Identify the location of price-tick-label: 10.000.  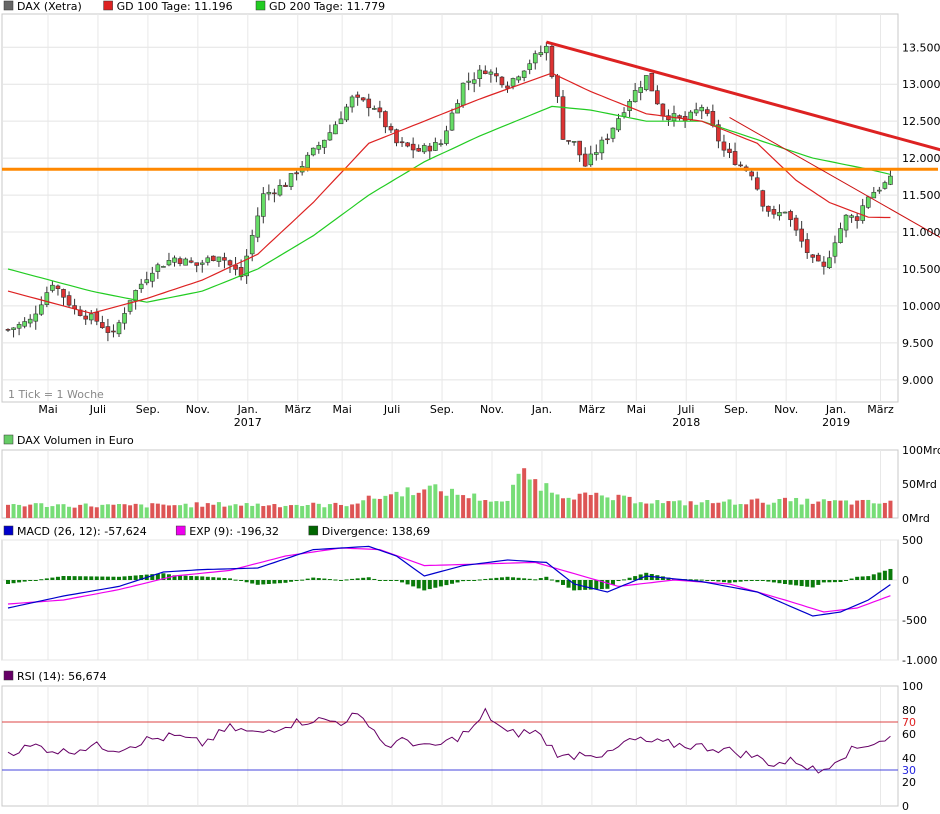
(921, 306).